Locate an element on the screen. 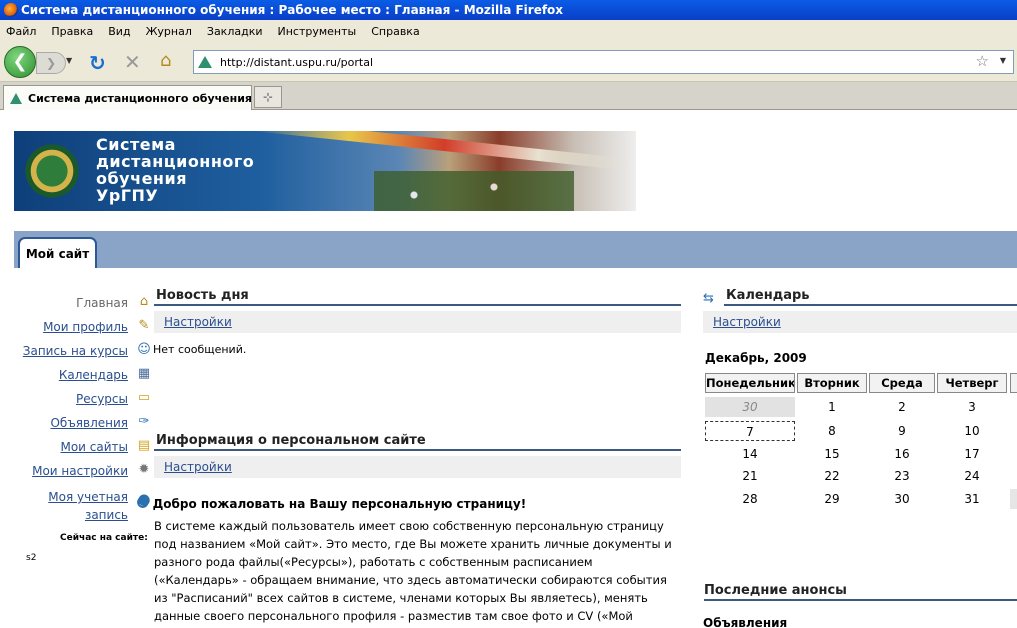 The width and height of the screenshot is (1017, 628). site-info-settings-bar: Настройки is located at coordinates (417, 467).